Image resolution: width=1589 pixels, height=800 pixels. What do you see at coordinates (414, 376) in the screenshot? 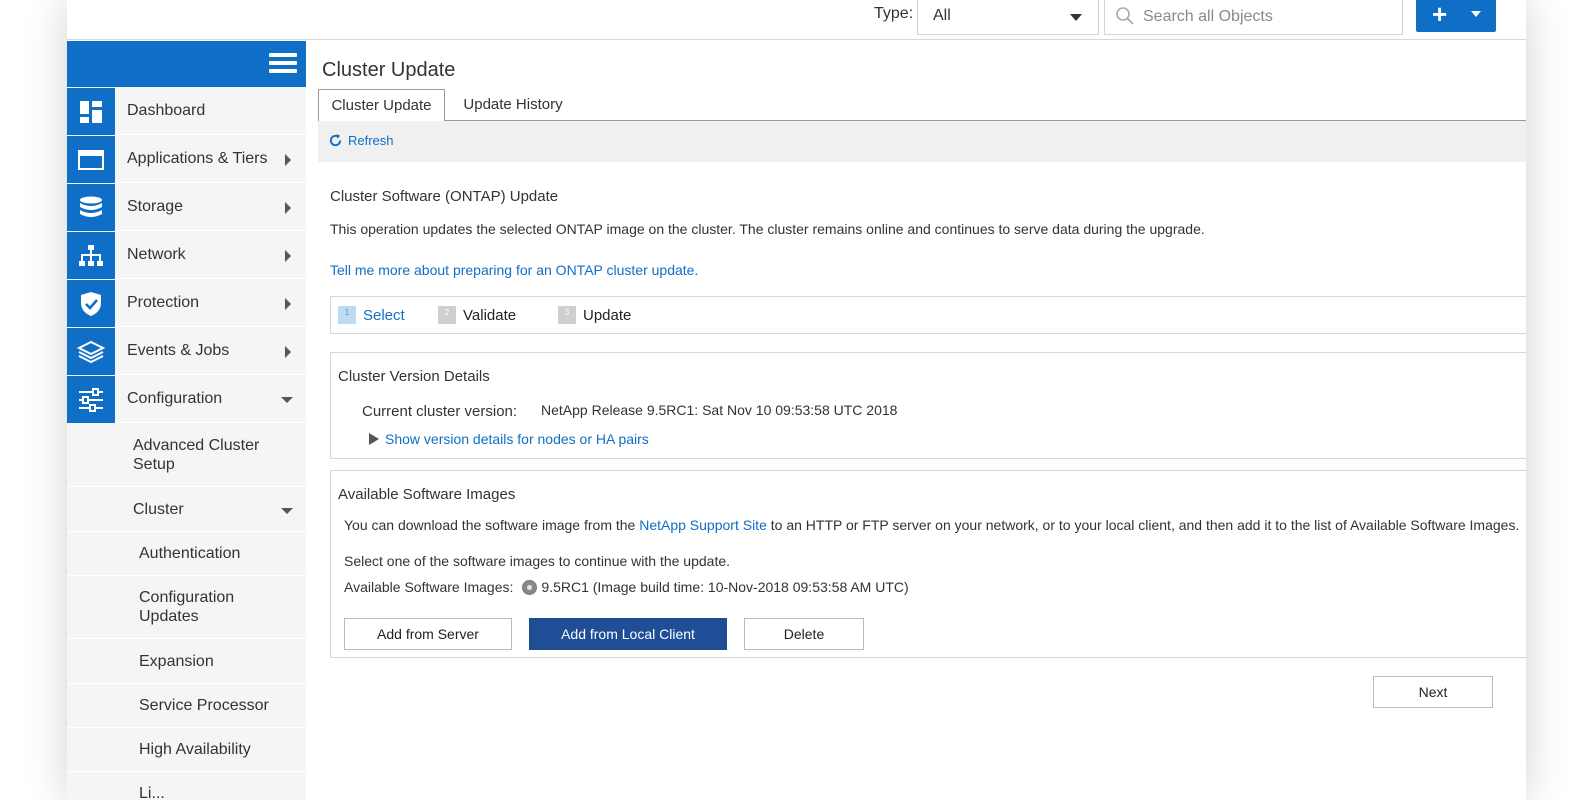
I see `panel-title: Cluster Version Details` at bounding box center [414, 376].